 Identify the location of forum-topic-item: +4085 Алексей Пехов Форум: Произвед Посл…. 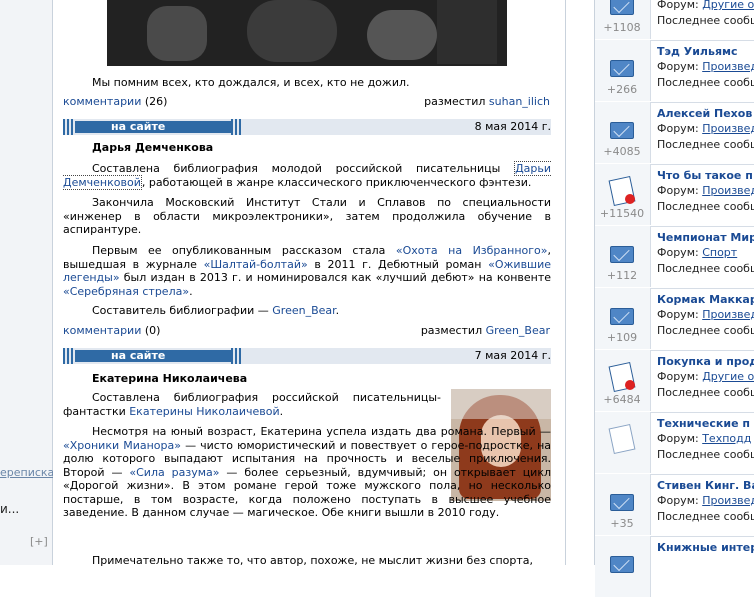
(674, 133).